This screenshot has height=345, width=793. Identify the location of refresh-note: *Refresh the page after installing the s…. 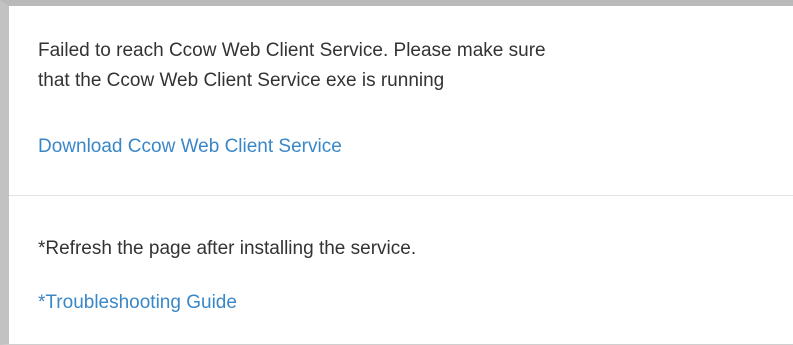
(227, 248).